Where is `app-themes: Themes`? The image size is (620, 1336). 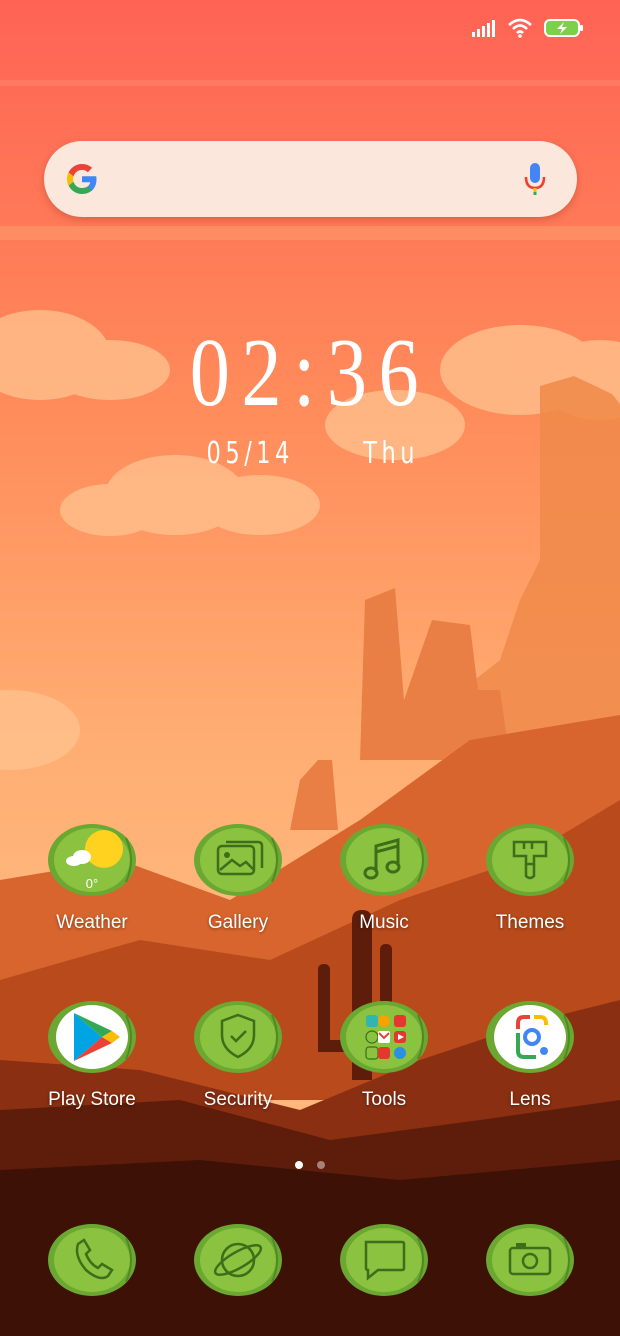
app-themes: Themes is located at coordinates (530, 878).